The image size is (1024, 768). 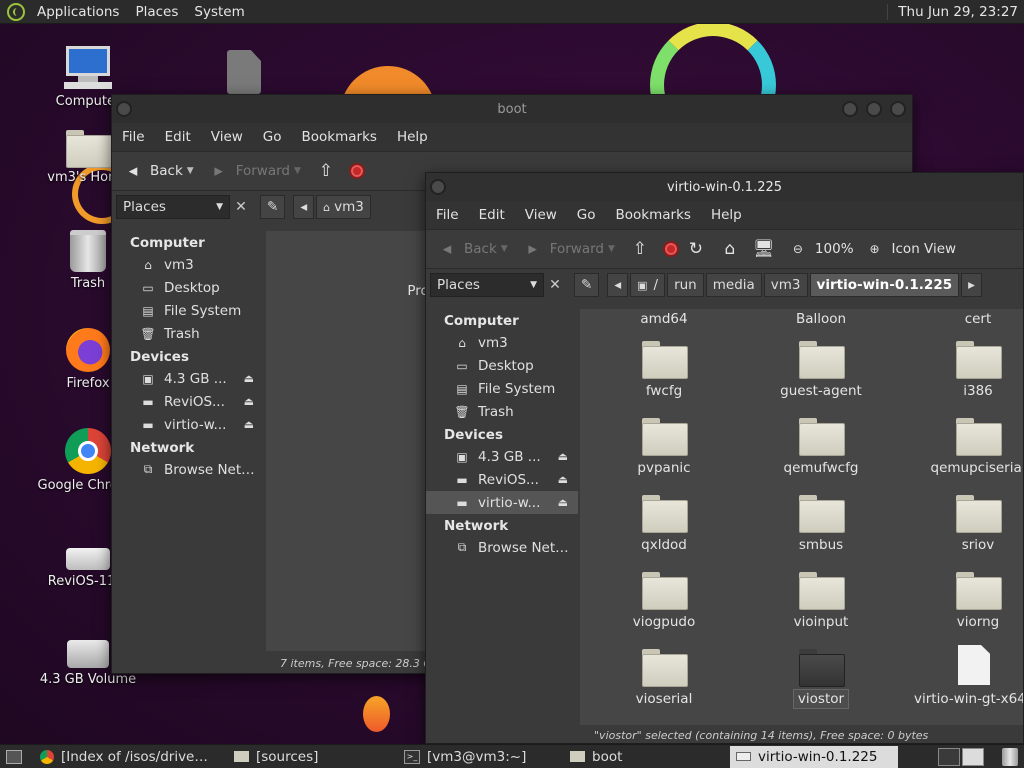 I want to click on boot-menu-view: View, so click(x=227, y=137).